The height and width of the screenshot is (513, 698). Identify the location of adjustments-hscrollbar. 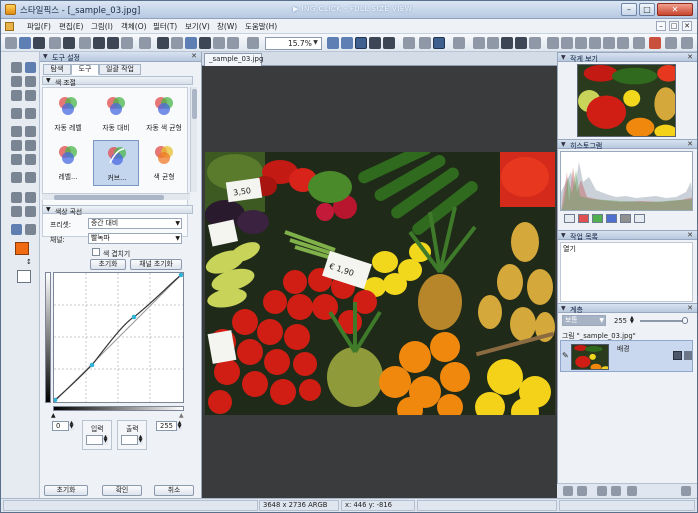
(116, 196).